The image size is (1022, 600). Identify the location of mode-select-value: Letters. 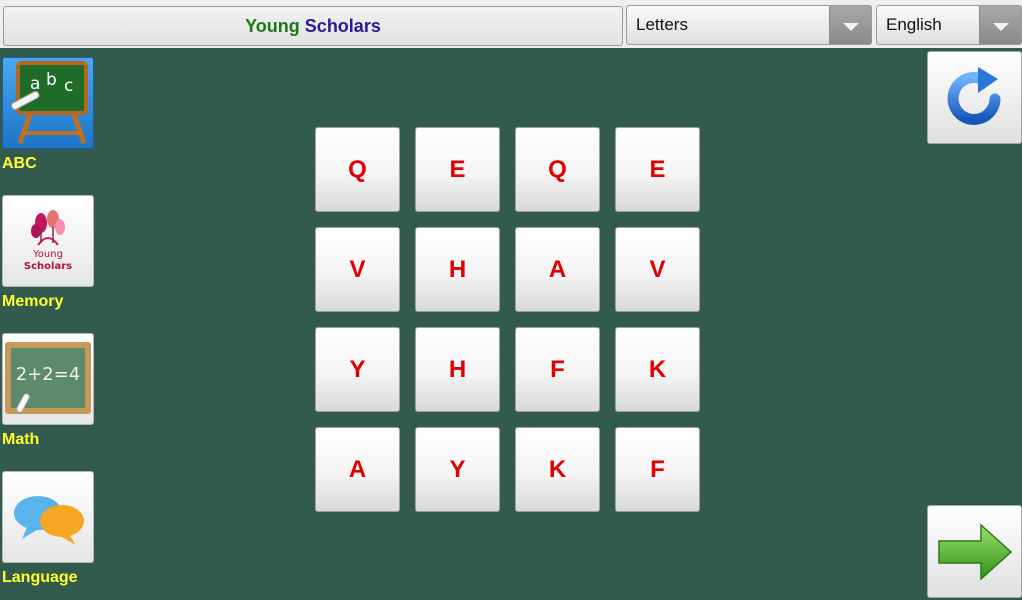
(662, 24).